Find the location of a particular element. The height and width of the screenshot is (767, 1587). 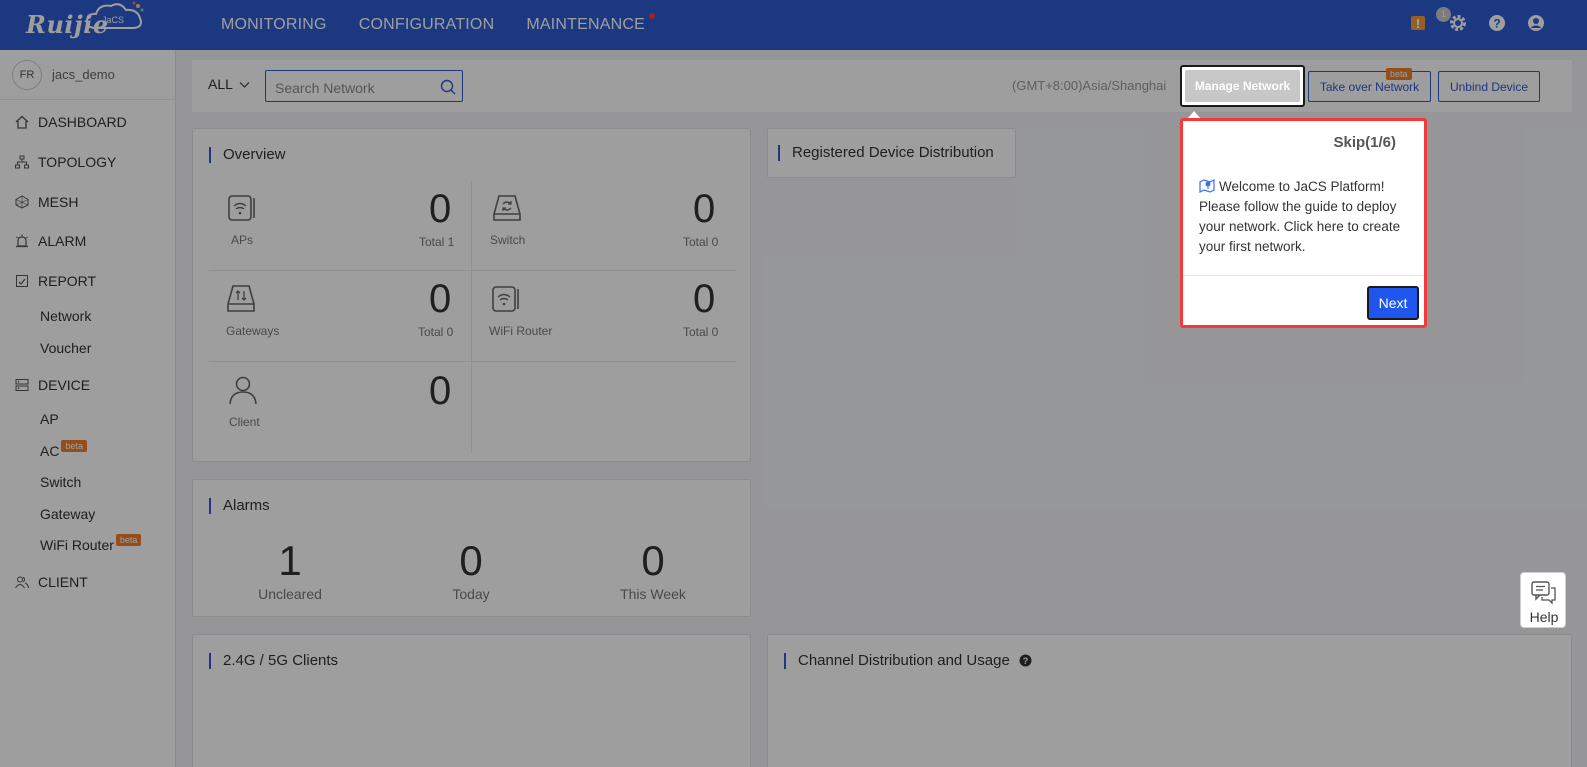

chat-help-icon is located at coordinates (1543, 593).